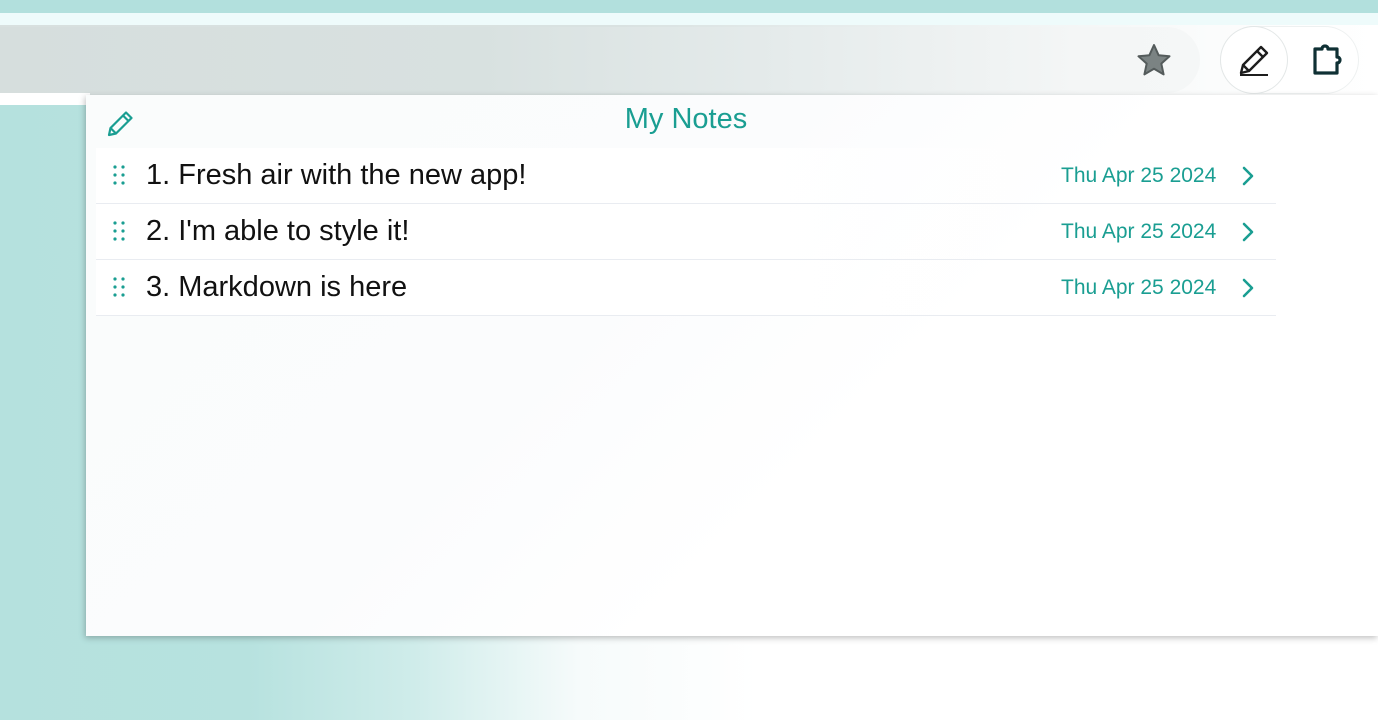 This screenshot has width=1378, height=720. What do you see at coordinates (1254, 60) in the screenshot?
I see `pencil-icon` at bounding box center [1254, 60].